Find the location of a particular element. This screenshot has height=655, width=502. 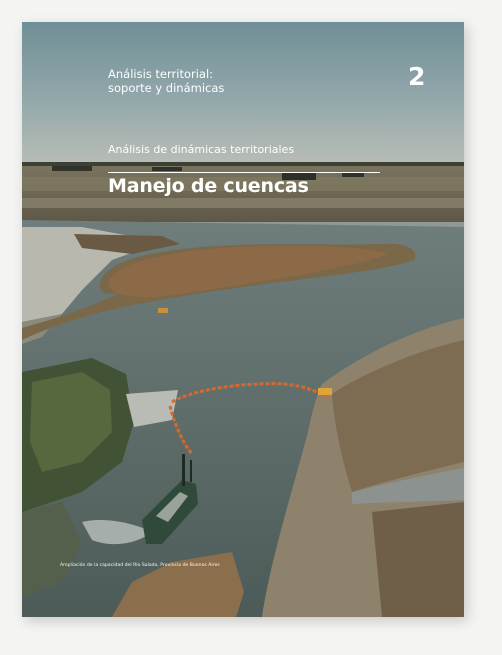

section-label: Análisis de dinámicas territoriales is located at coordinates (201, 149).